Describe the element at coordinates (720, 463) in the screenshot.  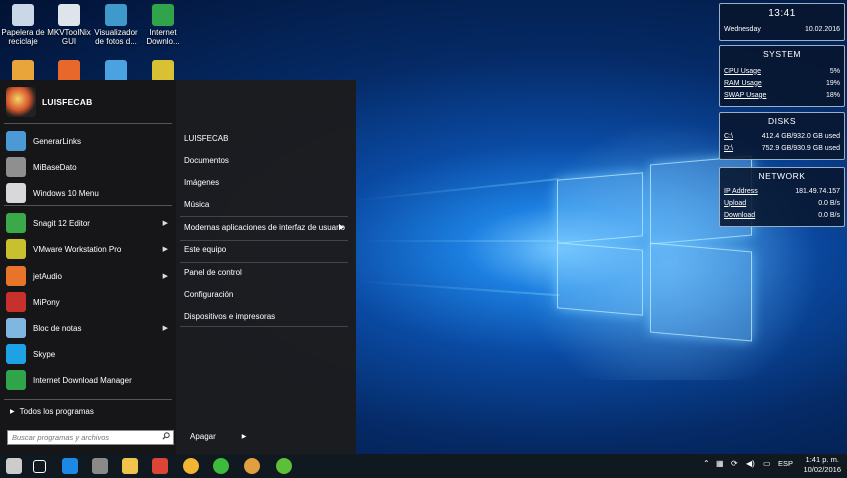
I see `network-tray-icon: ▦` at that location.